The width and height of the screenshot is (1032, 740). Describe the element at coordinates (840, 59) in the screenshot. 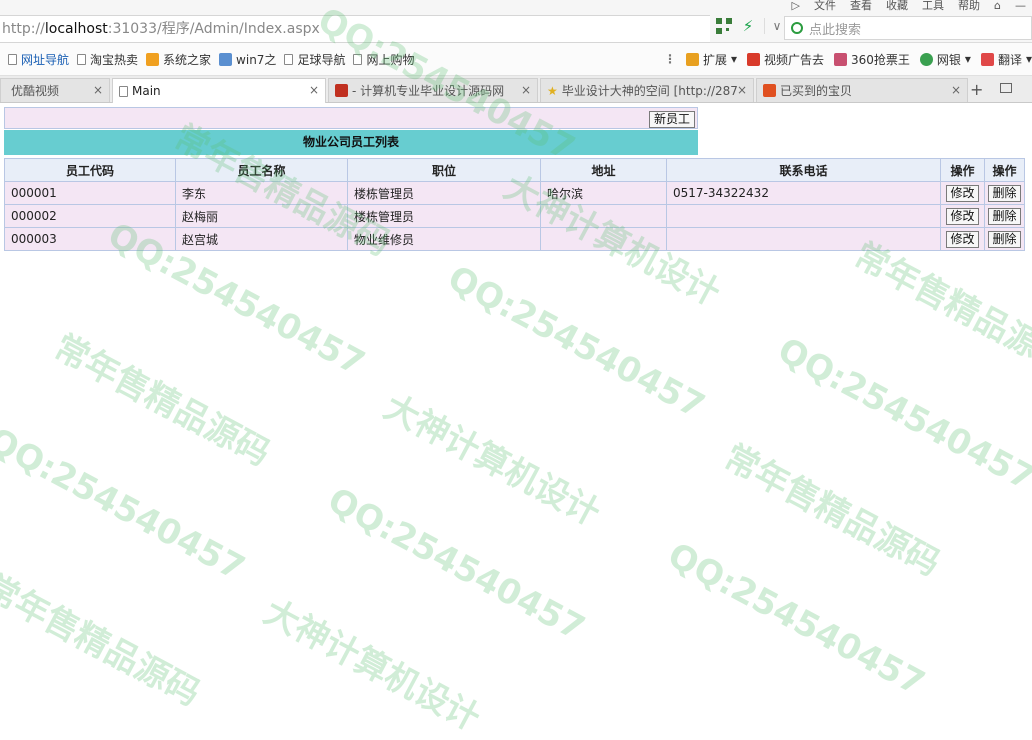

I see `ticket-icon` at that location.